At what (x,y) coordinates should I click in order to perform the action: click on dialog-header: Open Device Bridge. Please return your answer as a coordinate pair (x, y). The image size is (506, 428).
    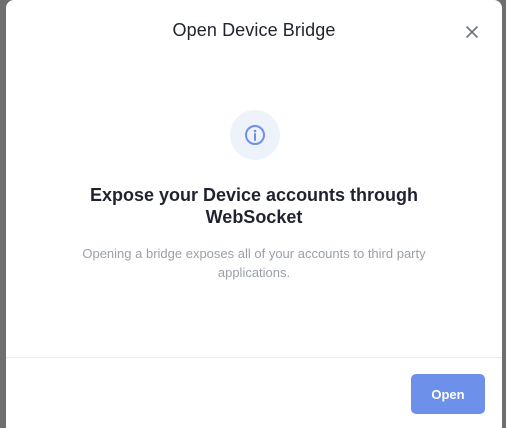
    Looking at the image, I should click on (254, 32).